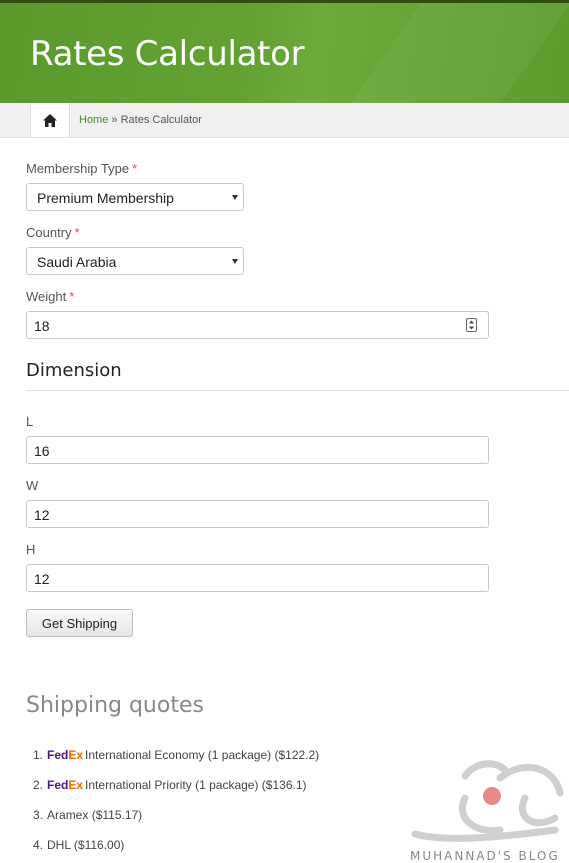 This screenshot has width=569, height=863. What do you see at coordinates (257, 514) in the screenshot?
I see `width-input: 12` at bounding box center [257, 514].